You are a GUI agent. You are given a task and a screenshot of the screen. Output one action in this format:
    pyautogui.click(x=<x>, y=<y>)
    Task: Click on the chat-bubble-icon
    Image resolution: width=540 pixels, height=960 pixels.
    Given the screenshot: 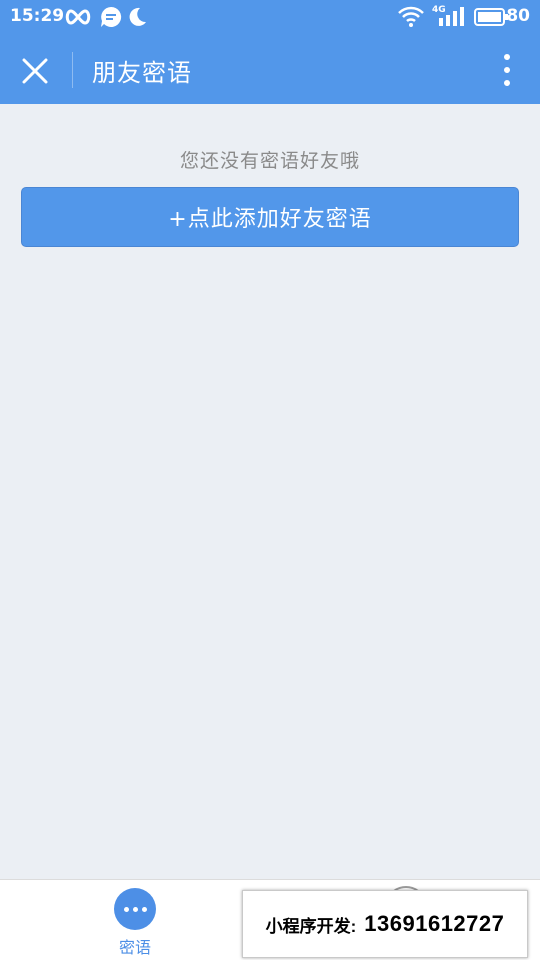 What is the action you would take?
    pyautogui.click(x=135, y=909)
    